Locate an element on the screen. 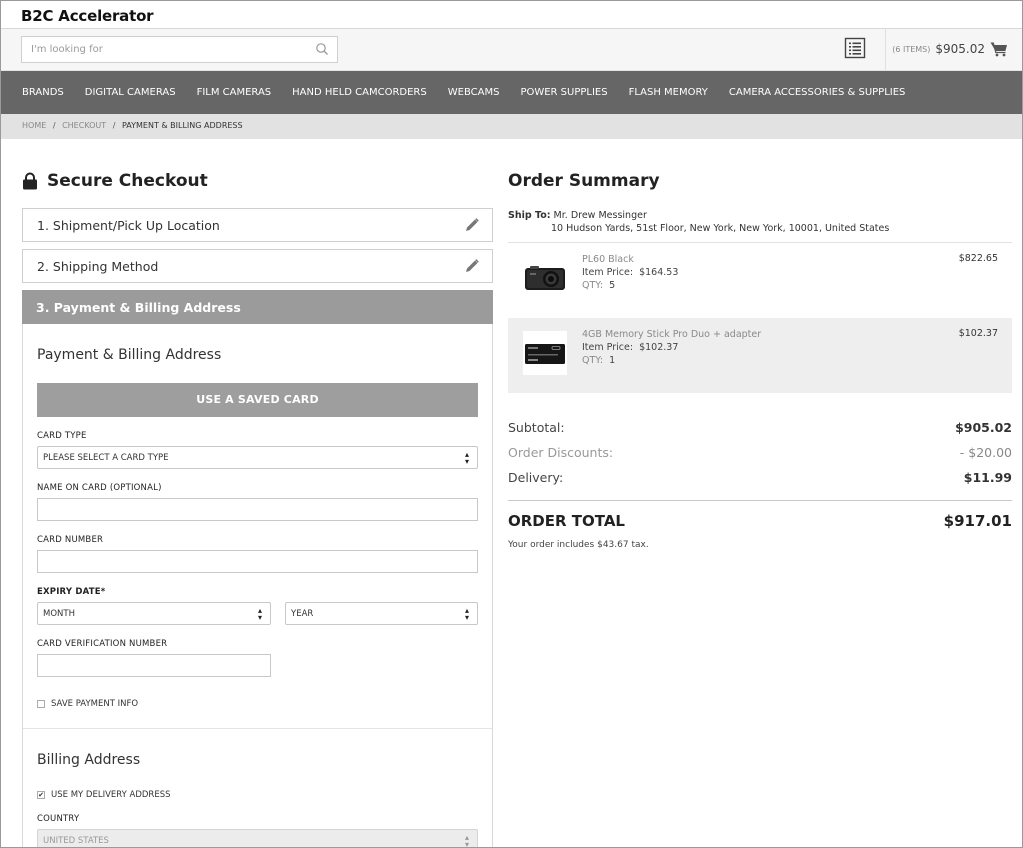 The image size is (1023, 848). save-payment-label: SAVE PAYMENT INFO is located at coordinates (95, 704).